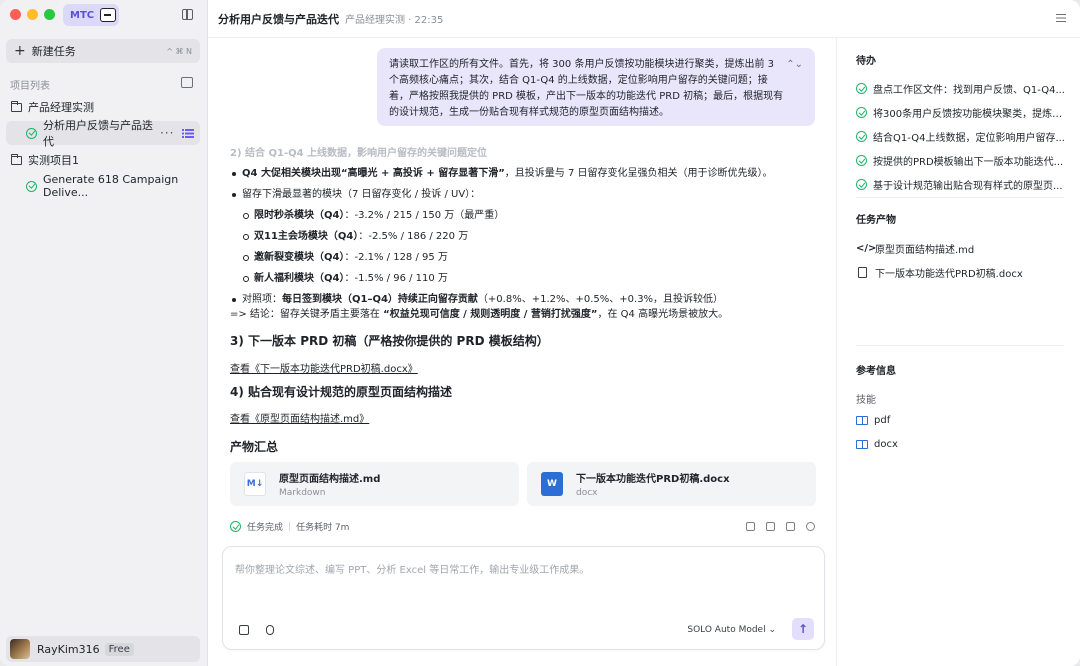 This screenshot has width=1080, height=666. I want to click on prd-doc-link: 查看《下一版本功能迭代PRD初稿.docx》, so click(324, 367).